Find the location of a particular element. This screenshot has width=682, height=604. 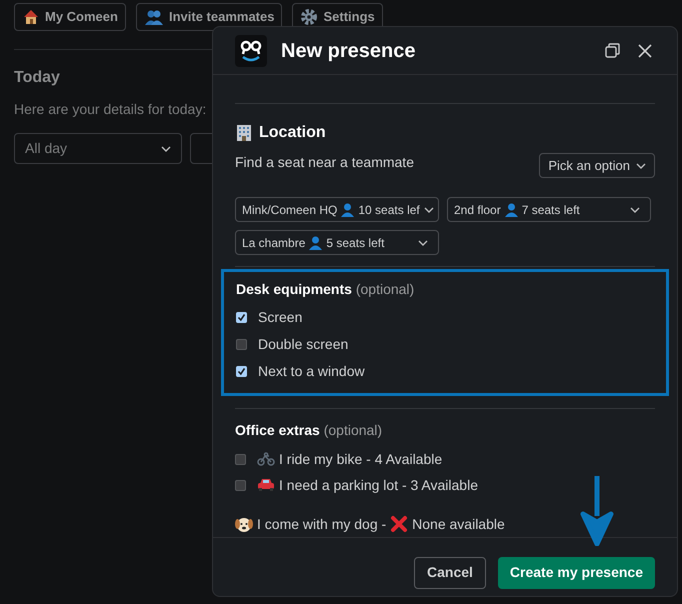

status-text: None available is located at coordinates (458, 524).